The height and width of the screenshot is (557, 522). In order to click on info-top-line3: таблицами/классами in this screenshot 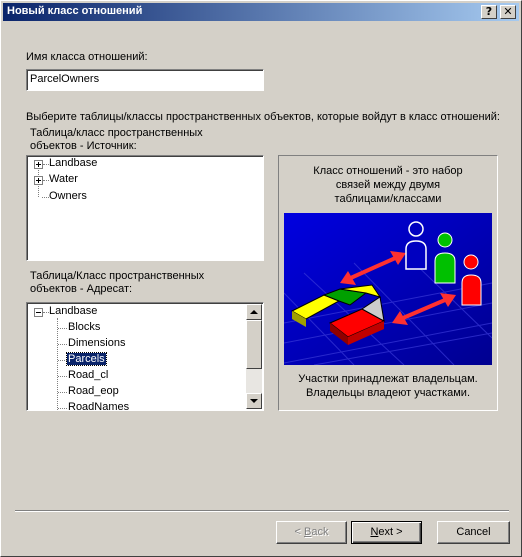, I will do `click(388, 199)`.